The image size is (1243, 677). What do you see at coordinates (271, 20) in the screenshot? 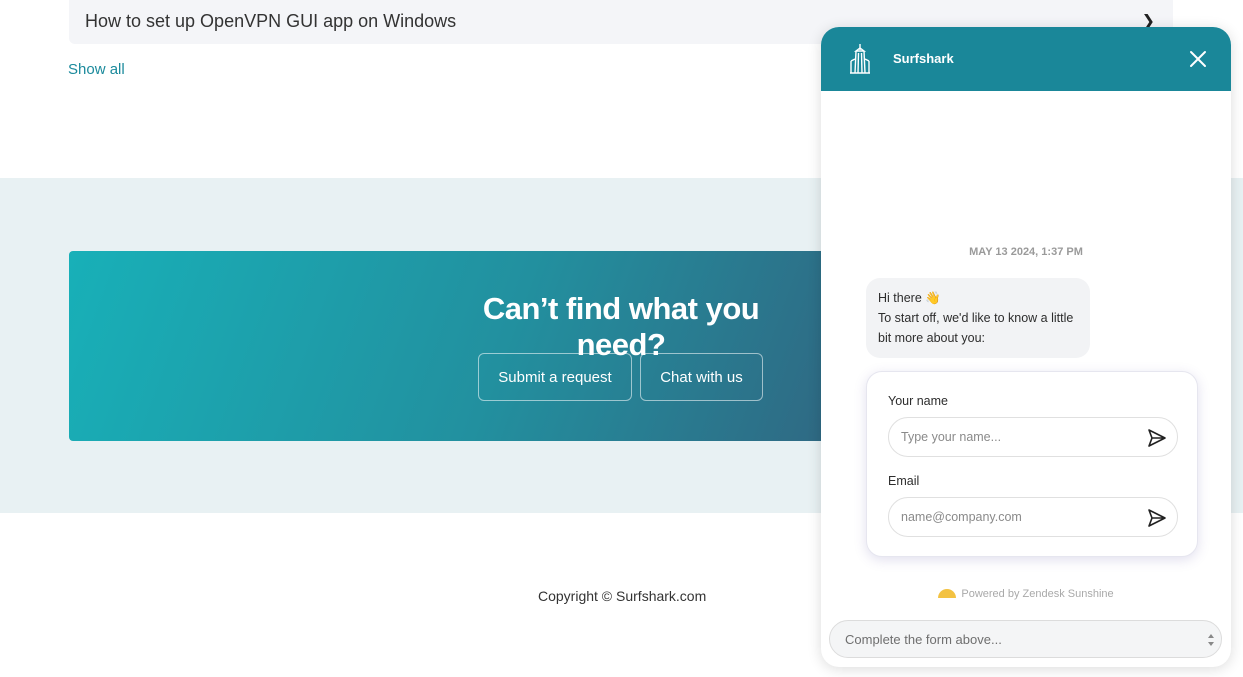
I see `article-title: How to set up OpenVPN GUI app on Windows` at bounding box center [271, 20].